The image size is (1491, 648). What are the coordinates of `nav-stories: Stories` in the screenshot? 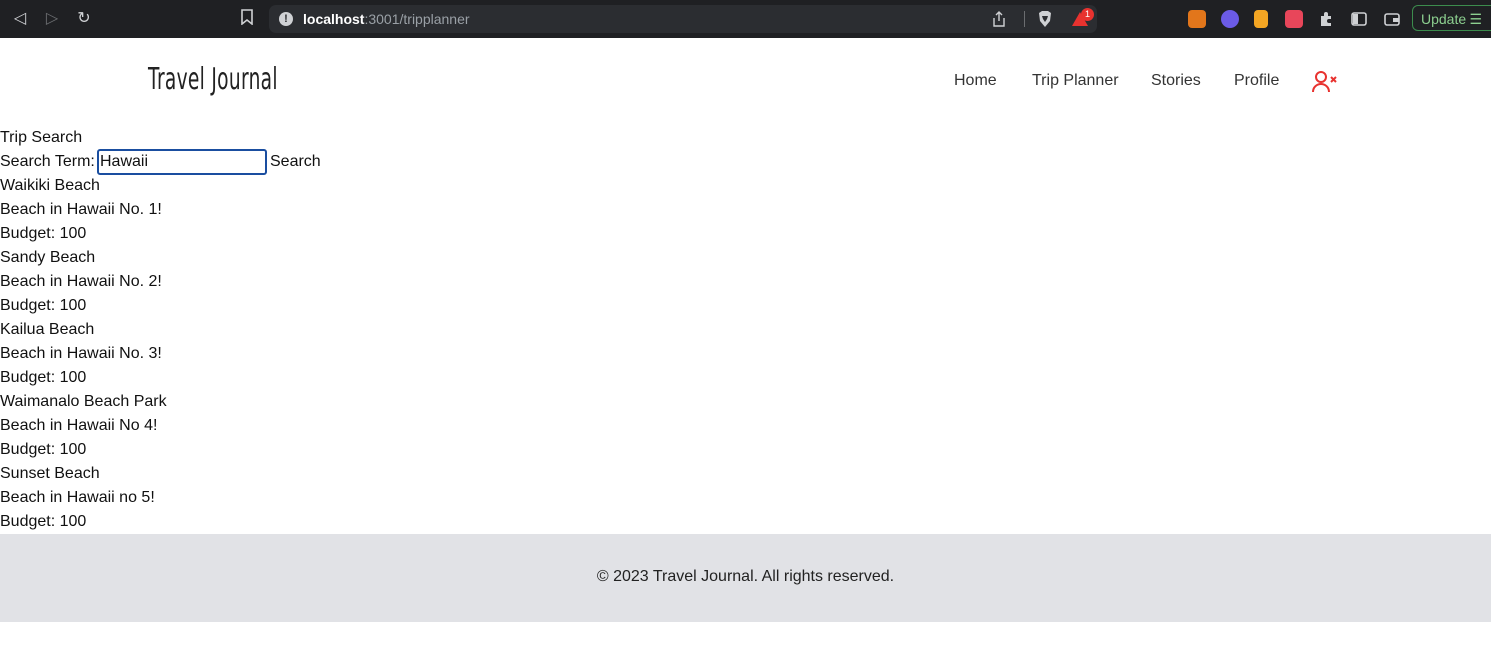 It's located at (1176, 81).